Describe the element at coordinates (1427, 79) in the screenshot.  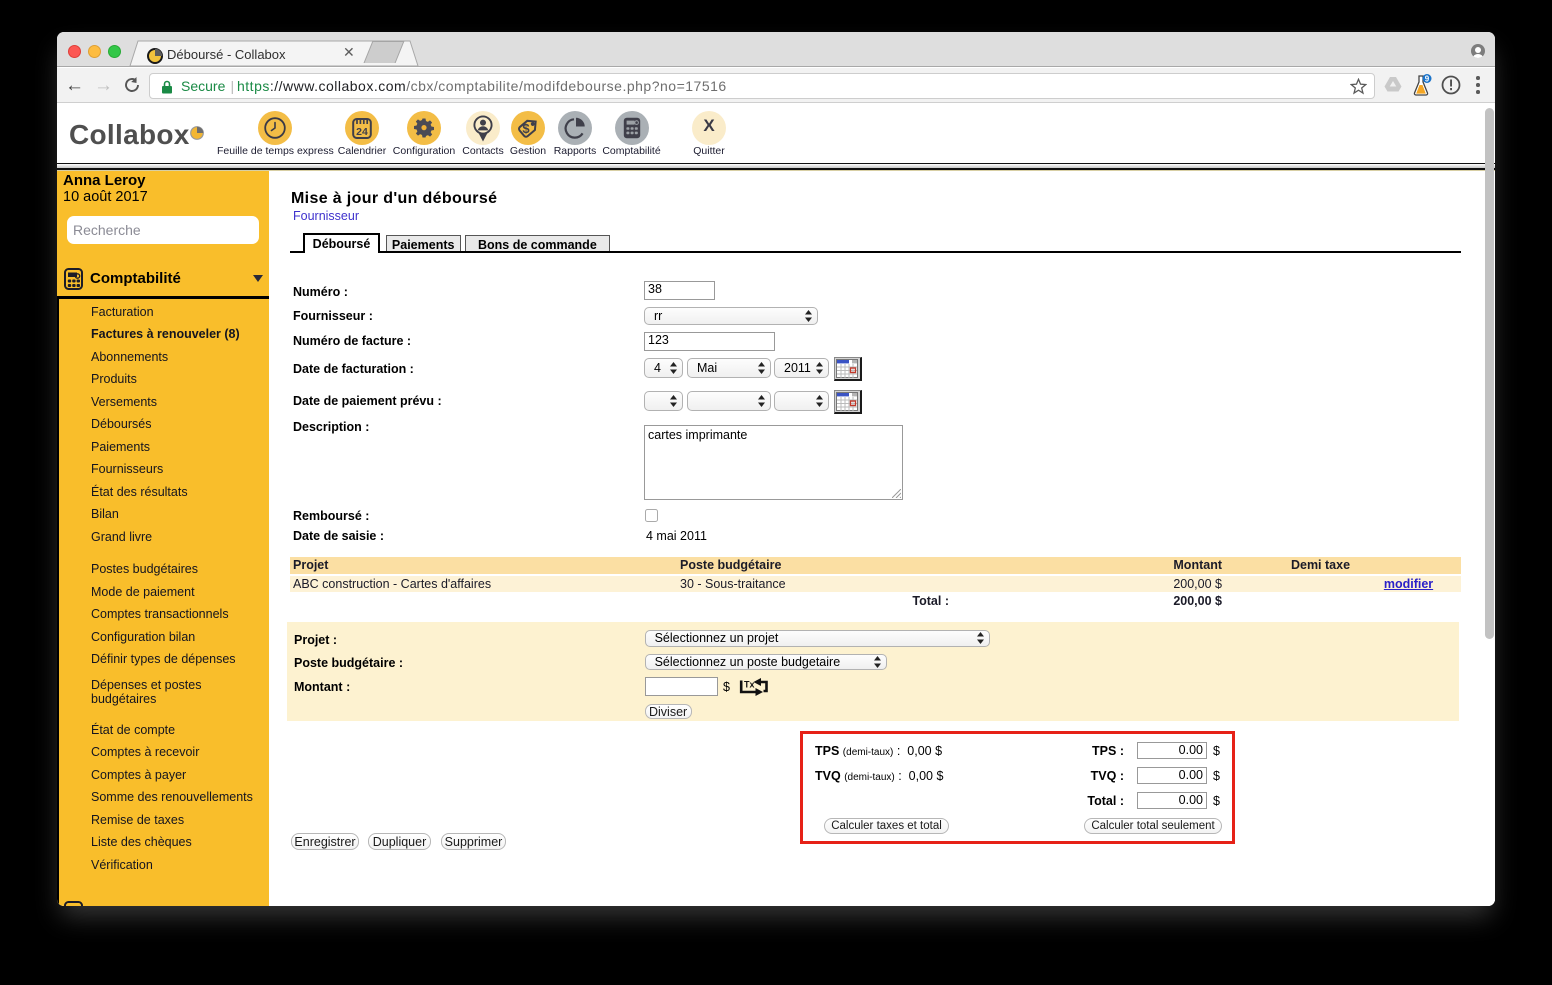
I see `svg-text: 9` at that location.